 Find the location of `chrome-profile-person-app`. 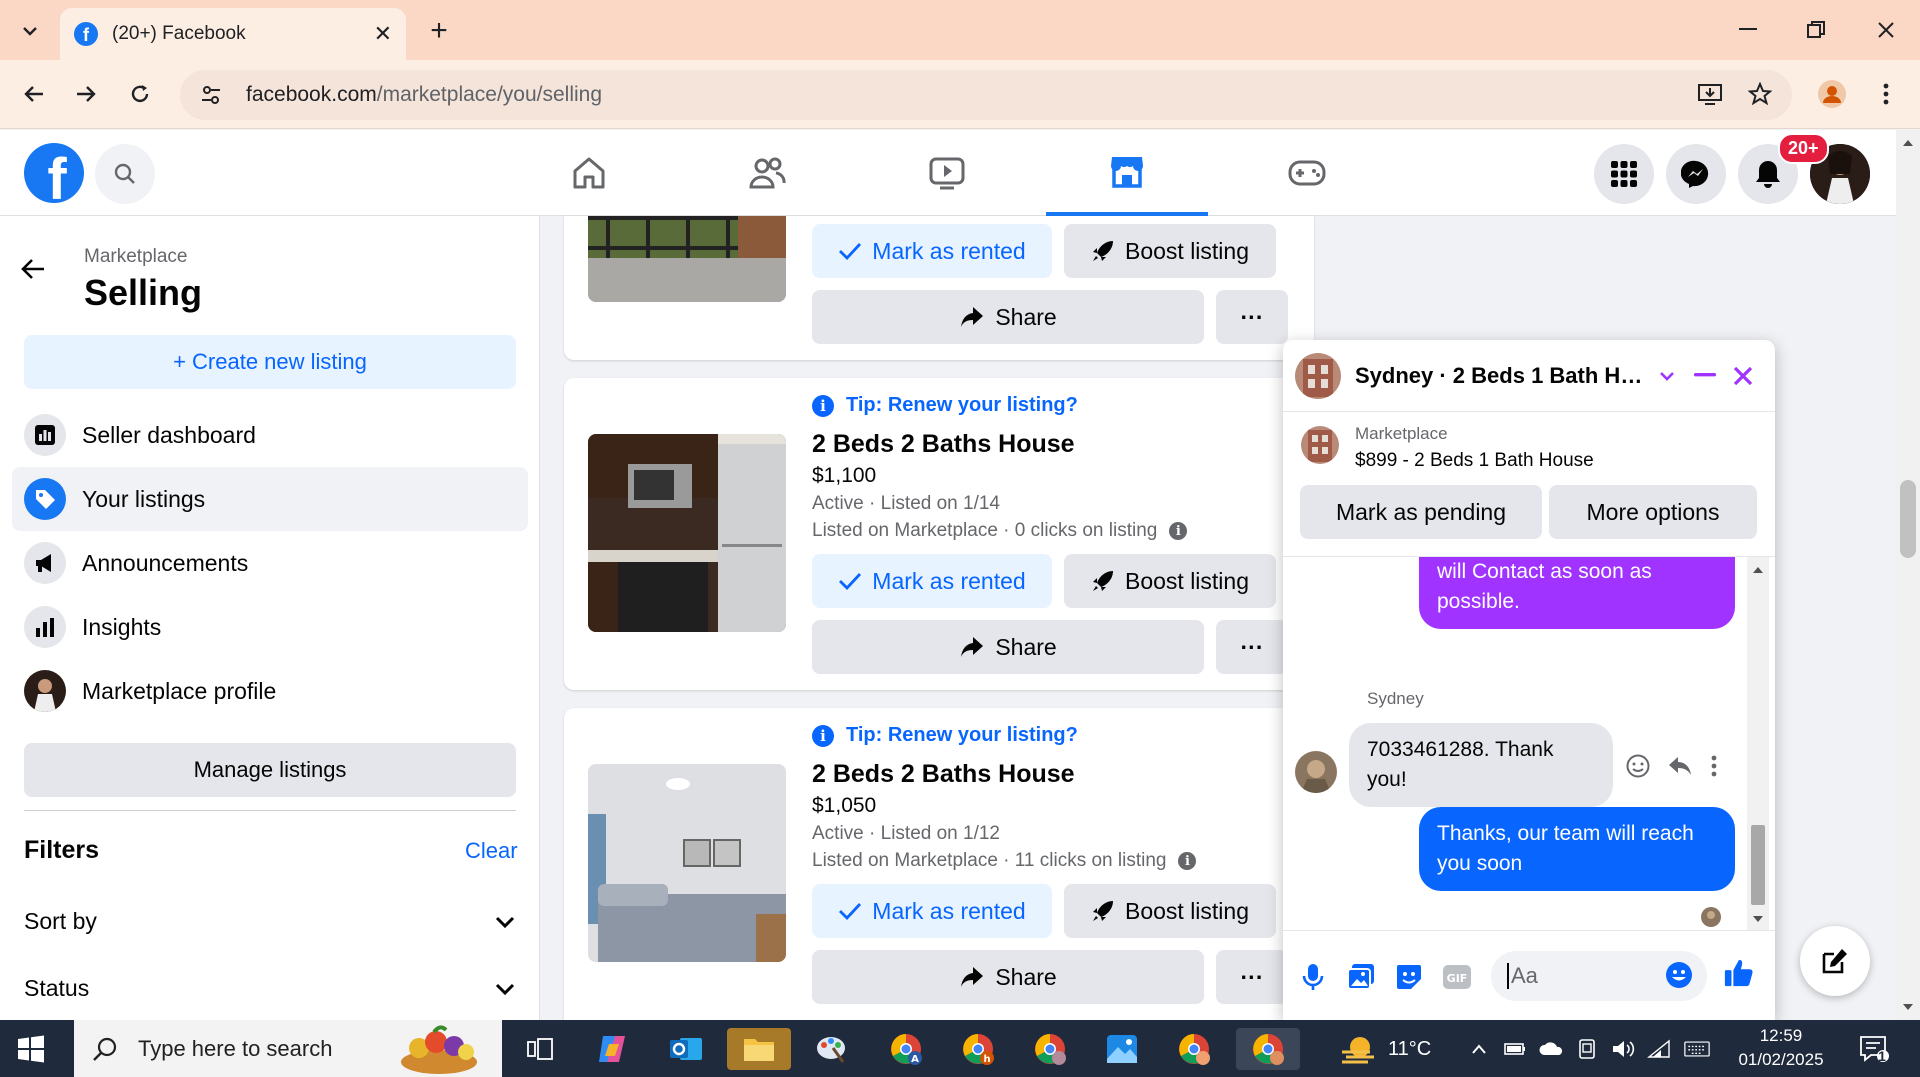

chrome-profile-person-app is located at coordinates (1194, 1049).